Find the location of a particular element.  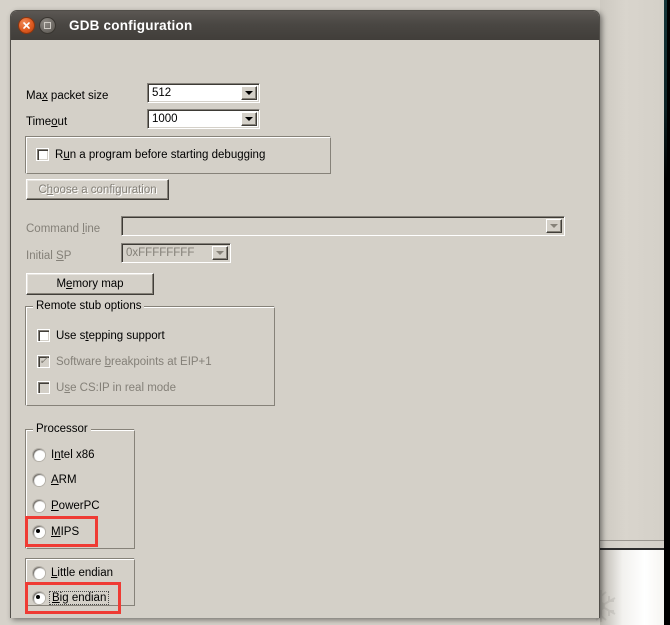

endian-radio-big: Big endian is located at coordinates (71, 598).